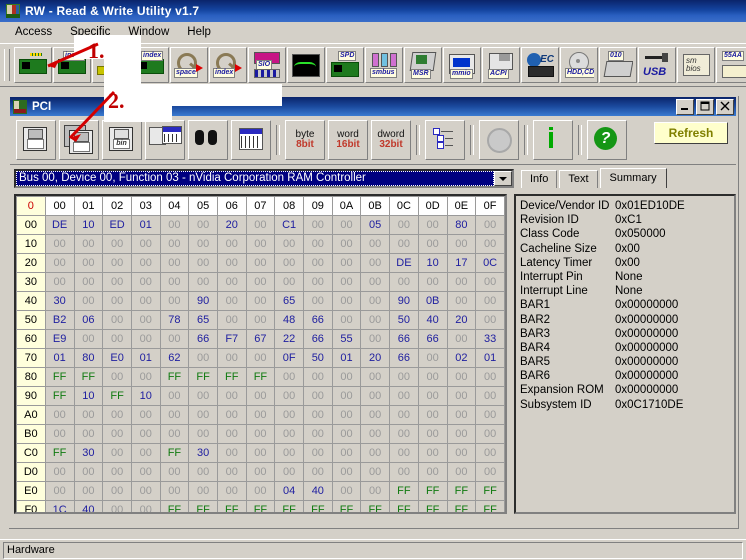 The width and height of the screenshot is (746, 560). Describe the element at coordinates (59, 225) in the screenshot. I see `hex-cell: DE` at that location.